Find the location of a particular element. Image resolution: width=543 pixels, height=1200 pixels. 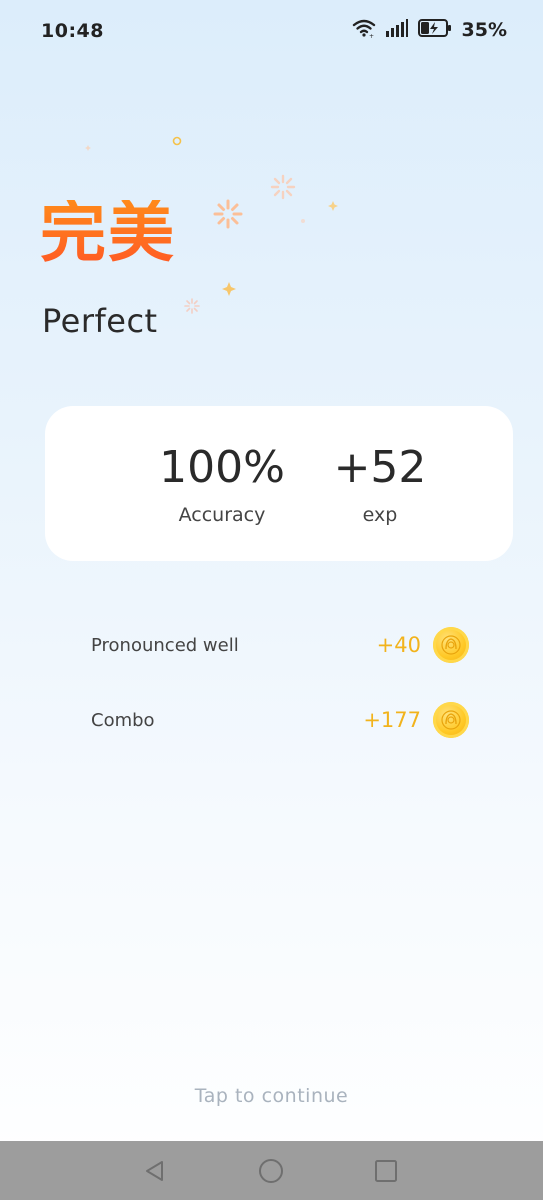

wifi-icon: + is located at coordinates (364, 30).